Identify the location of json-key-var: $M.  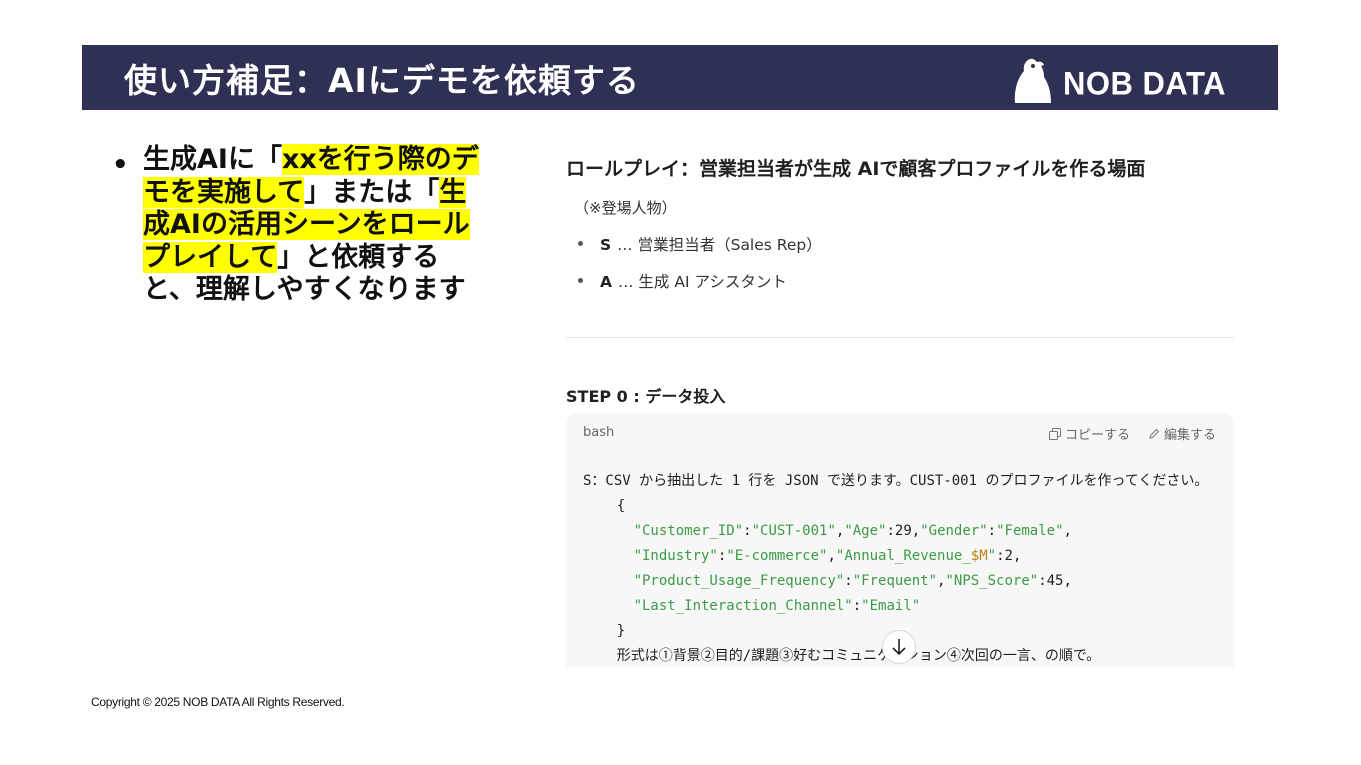
(979, 556).